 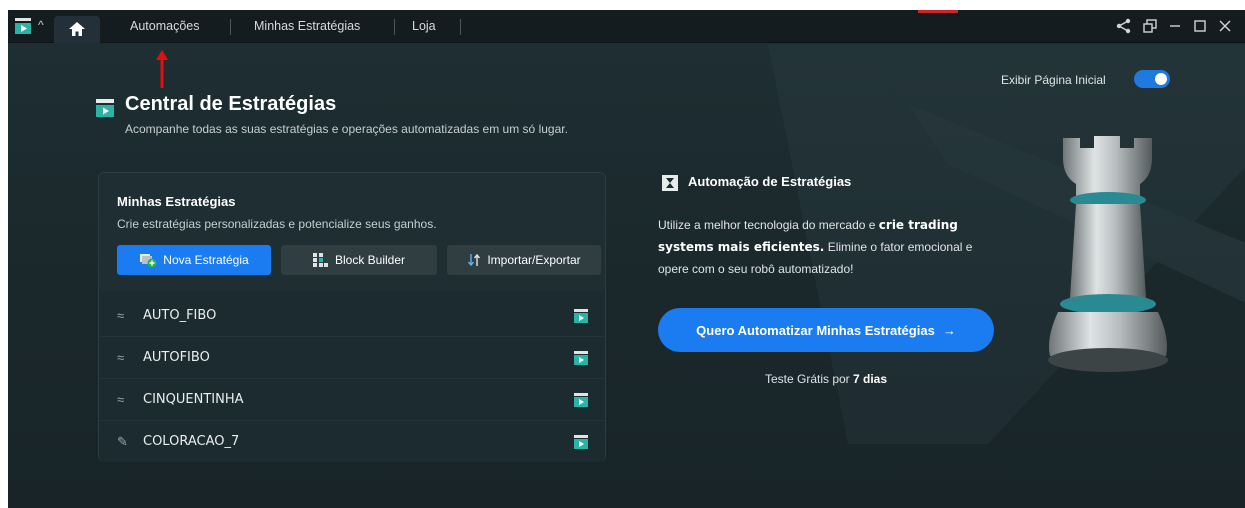 I want to click on description-text-1: Utilize a melhor tecnologia do mercado e, so click(x=768, y=225).